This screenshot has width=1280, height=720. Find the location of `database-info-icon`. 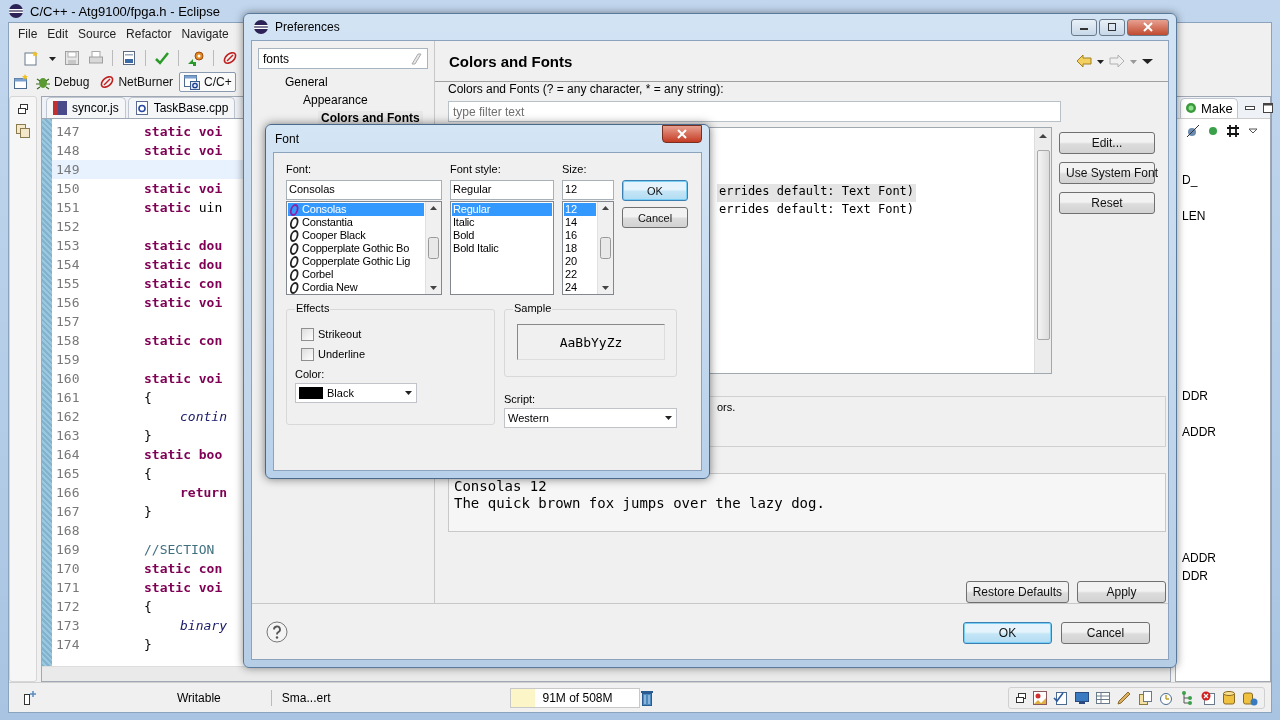

database-info-icon is located at coordinates (1250, 697).